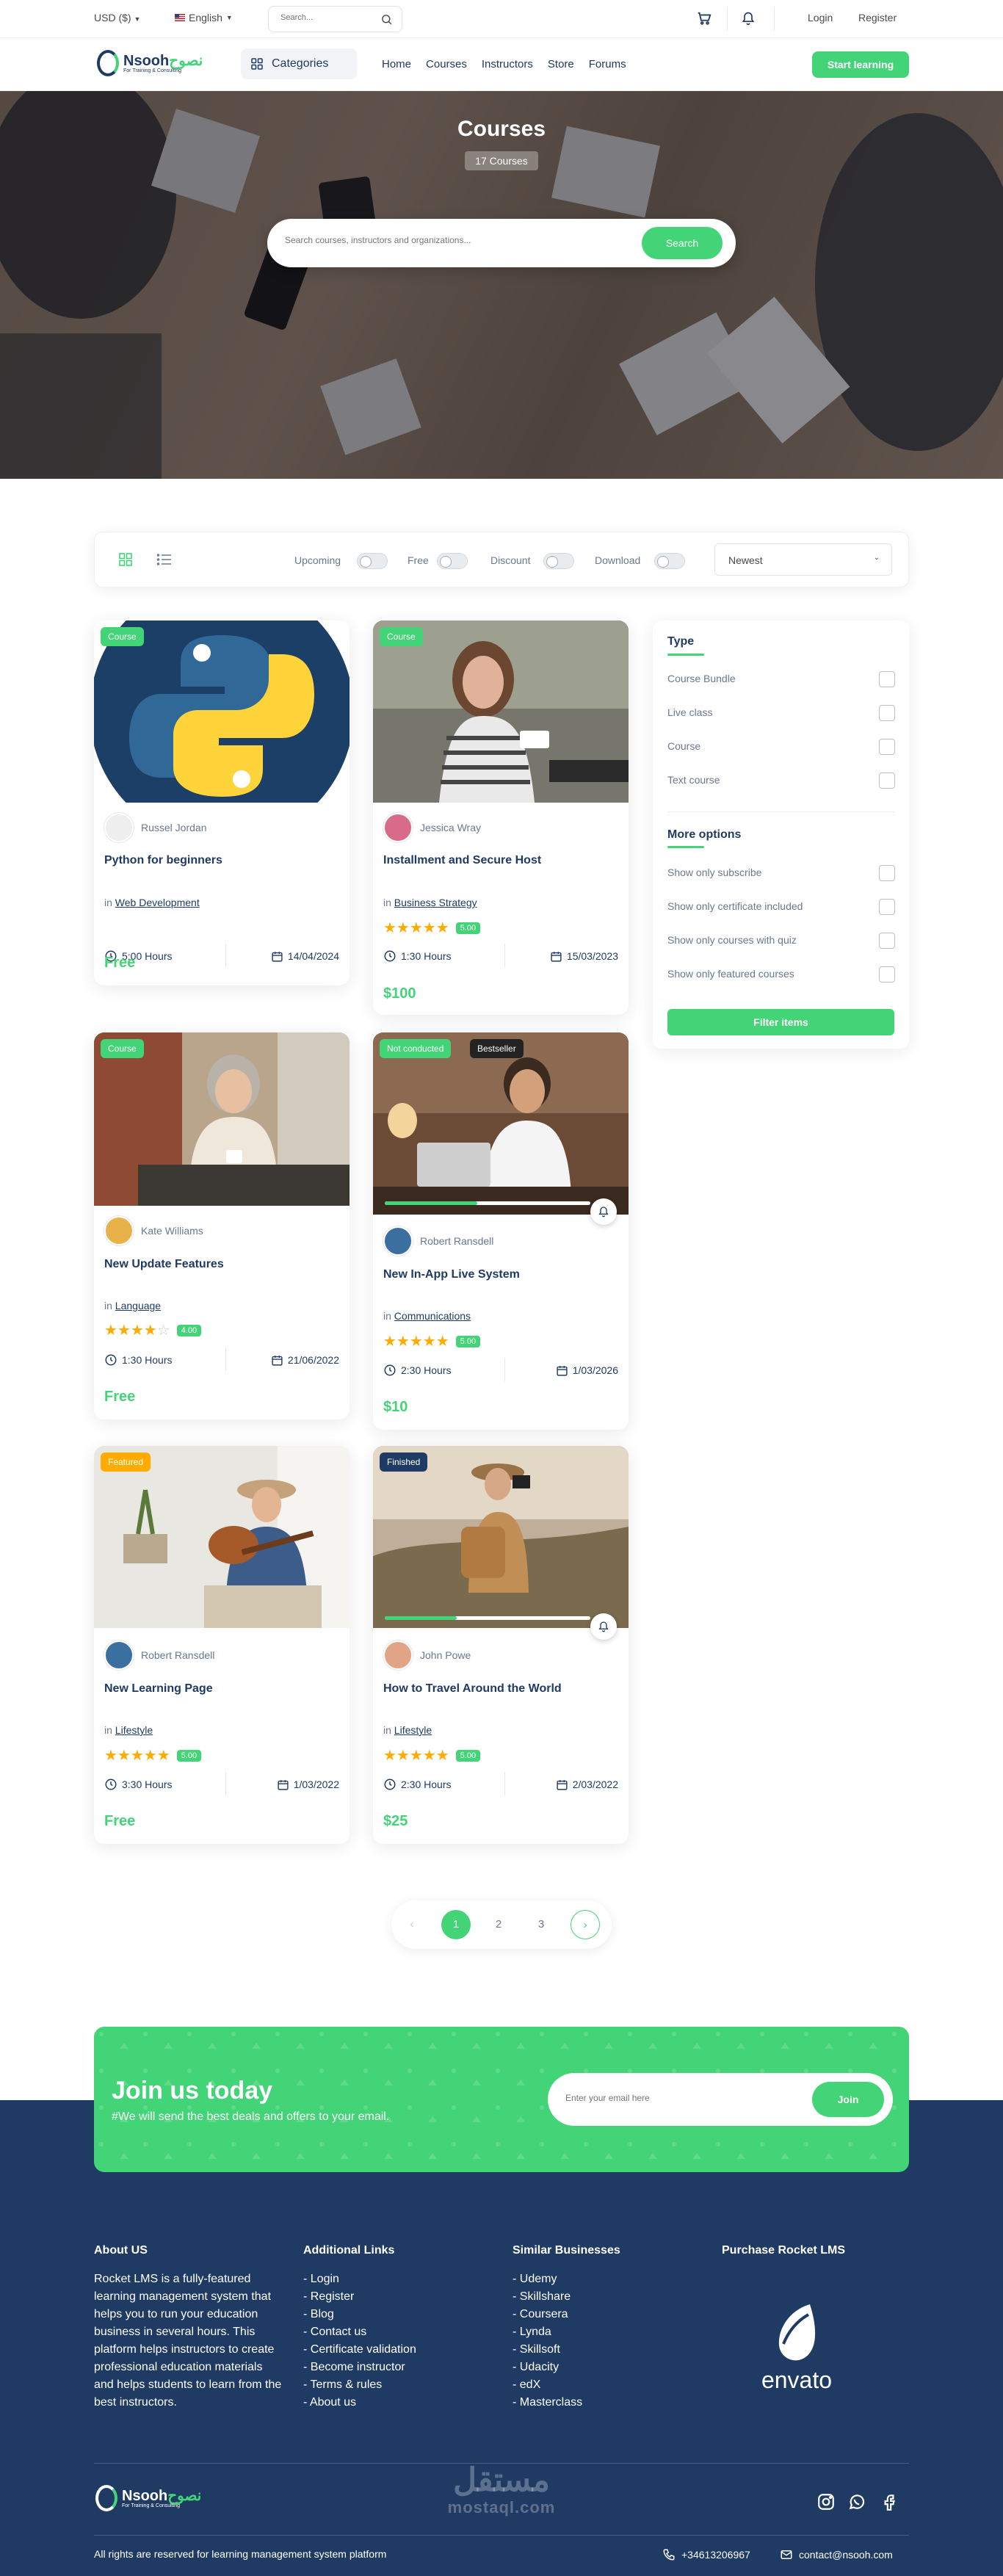 The image size is (1003, 2576). What do you see at coordinates (797, 2347) in the screenshot?
I see `envato-logo: envato` at bounding box center [797, 2347].